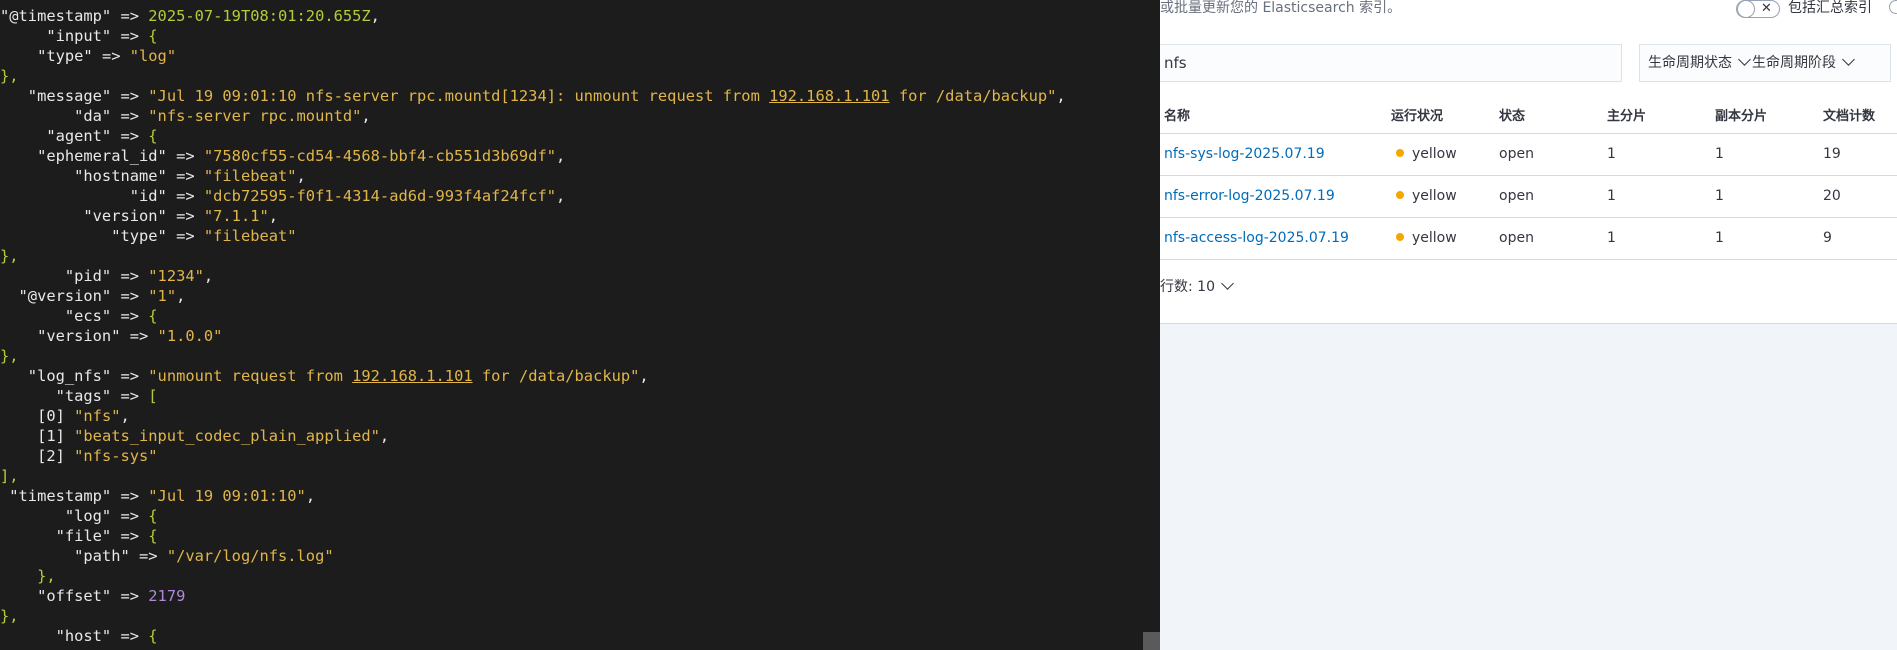  Describe the element at coordinates (379, 196) in the screenshot. I see `terminal-token: "dcb72595-f0f1-4314-ad6d-993f4af24fcf"` at that location.